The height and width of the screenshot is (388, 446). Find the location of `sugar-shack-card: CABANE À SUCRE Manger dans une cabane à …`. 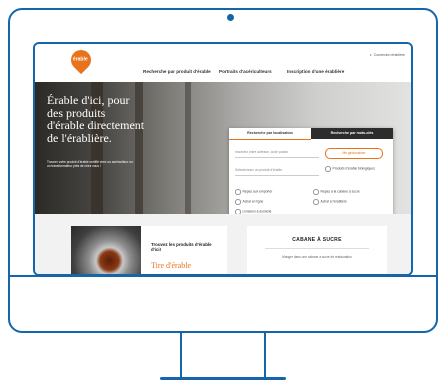

sugar-shack-card: CABANE À SUCRE Manger dans une cabane à … is located at coordinates (317, 250).